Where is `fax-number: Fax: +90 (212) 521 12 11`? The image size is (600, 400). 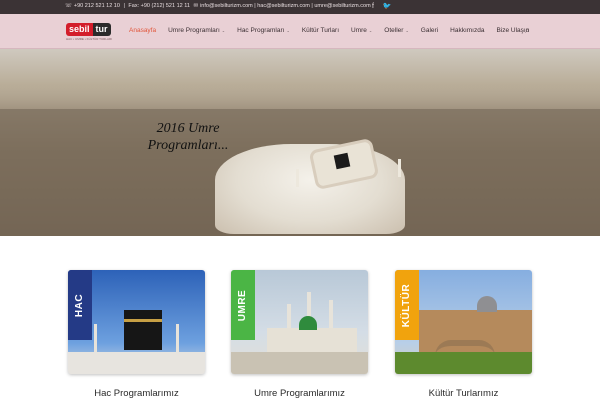 fax-number: Fax: +90 (212) 521 12 11 is located at coordinates (159, 6).